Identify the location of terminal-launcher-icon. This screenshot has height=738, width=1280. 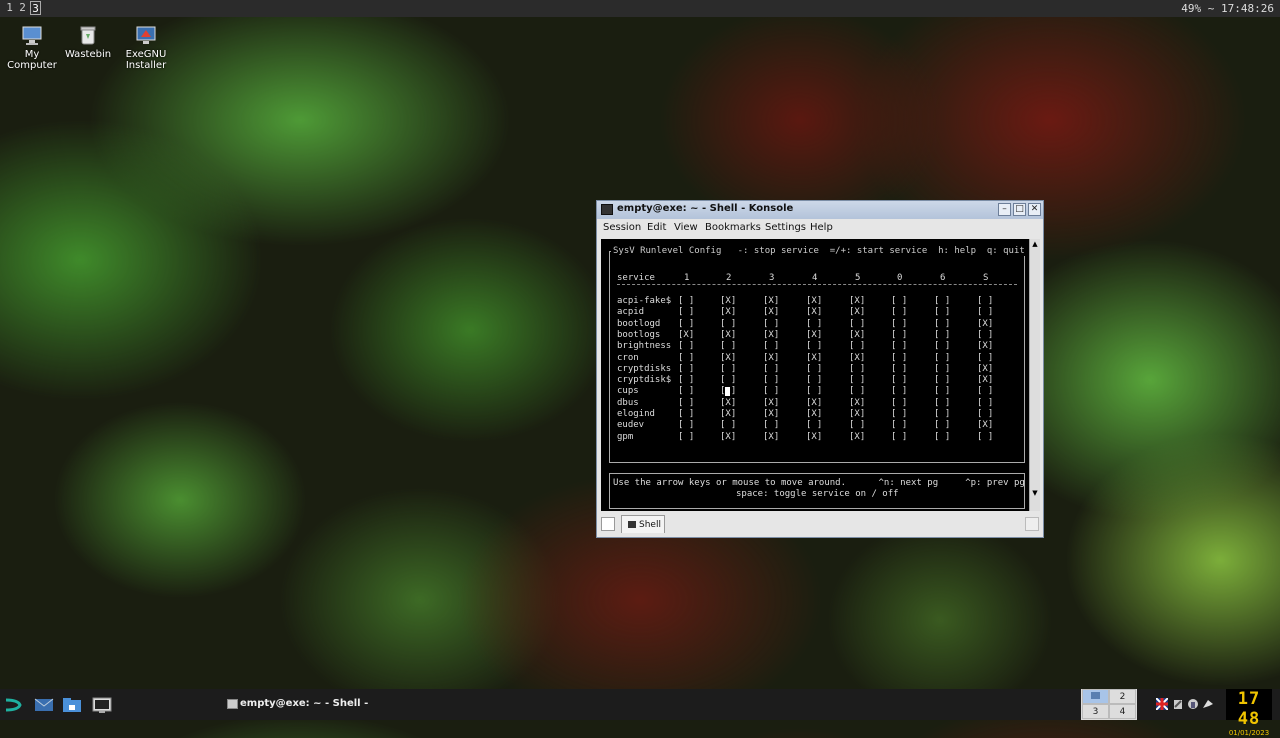
(102, 705).